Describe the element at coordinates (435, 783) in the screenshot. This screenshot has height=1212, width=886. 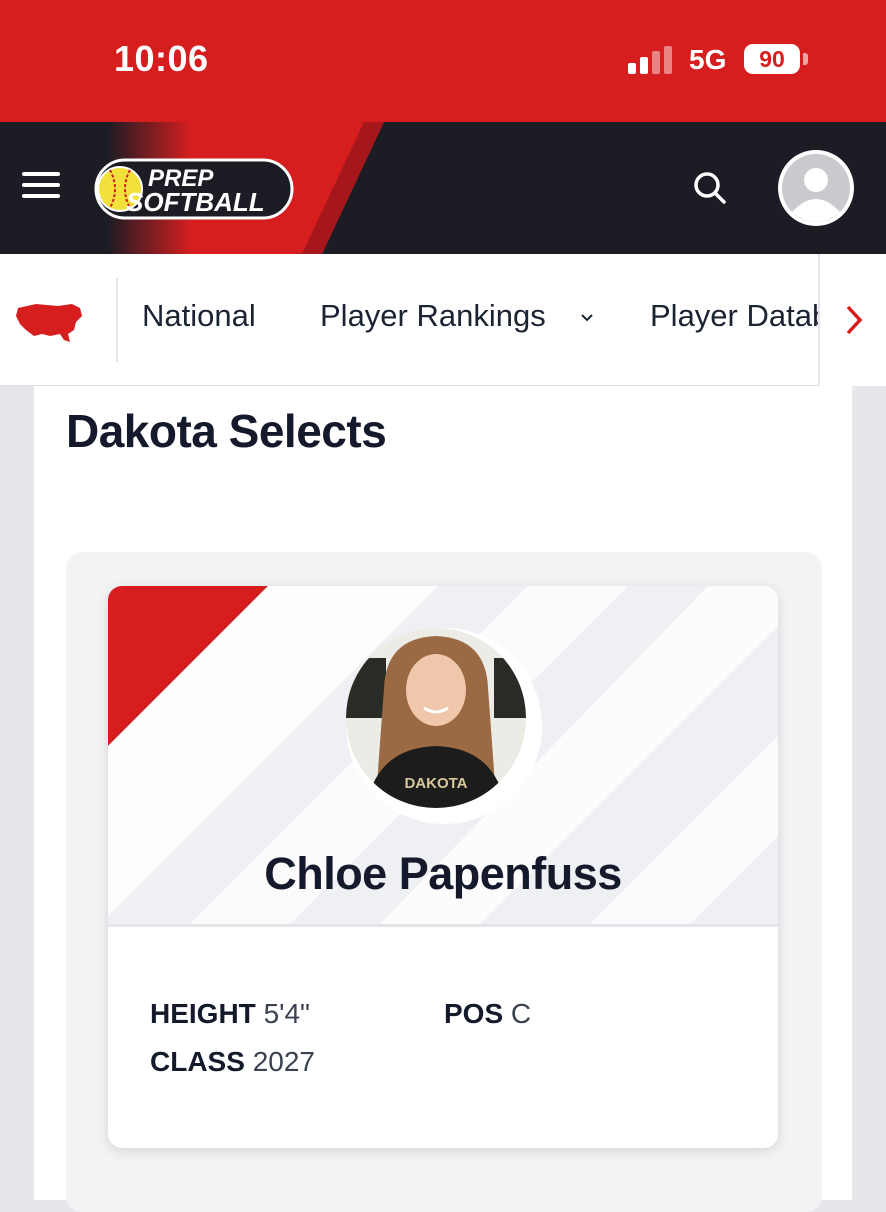
I see `photo-shirt-text: DAKOTA` at that location.